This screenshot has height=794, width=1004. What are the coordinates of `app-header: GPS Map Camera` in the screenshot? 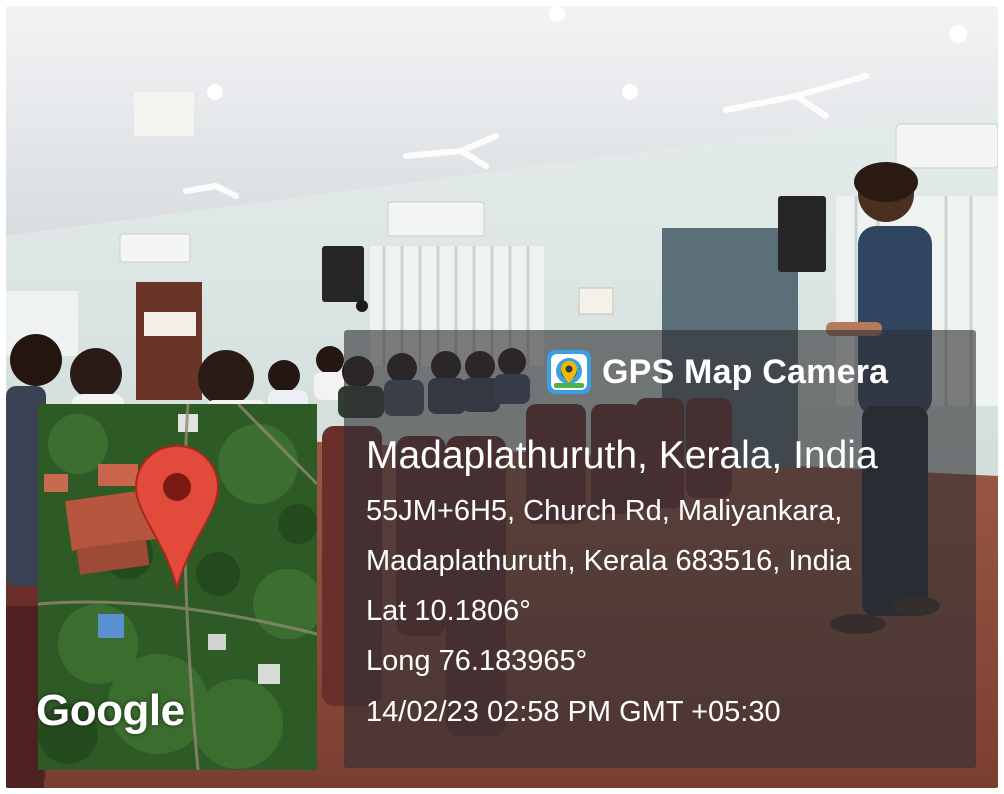 It's located at (717, 372).